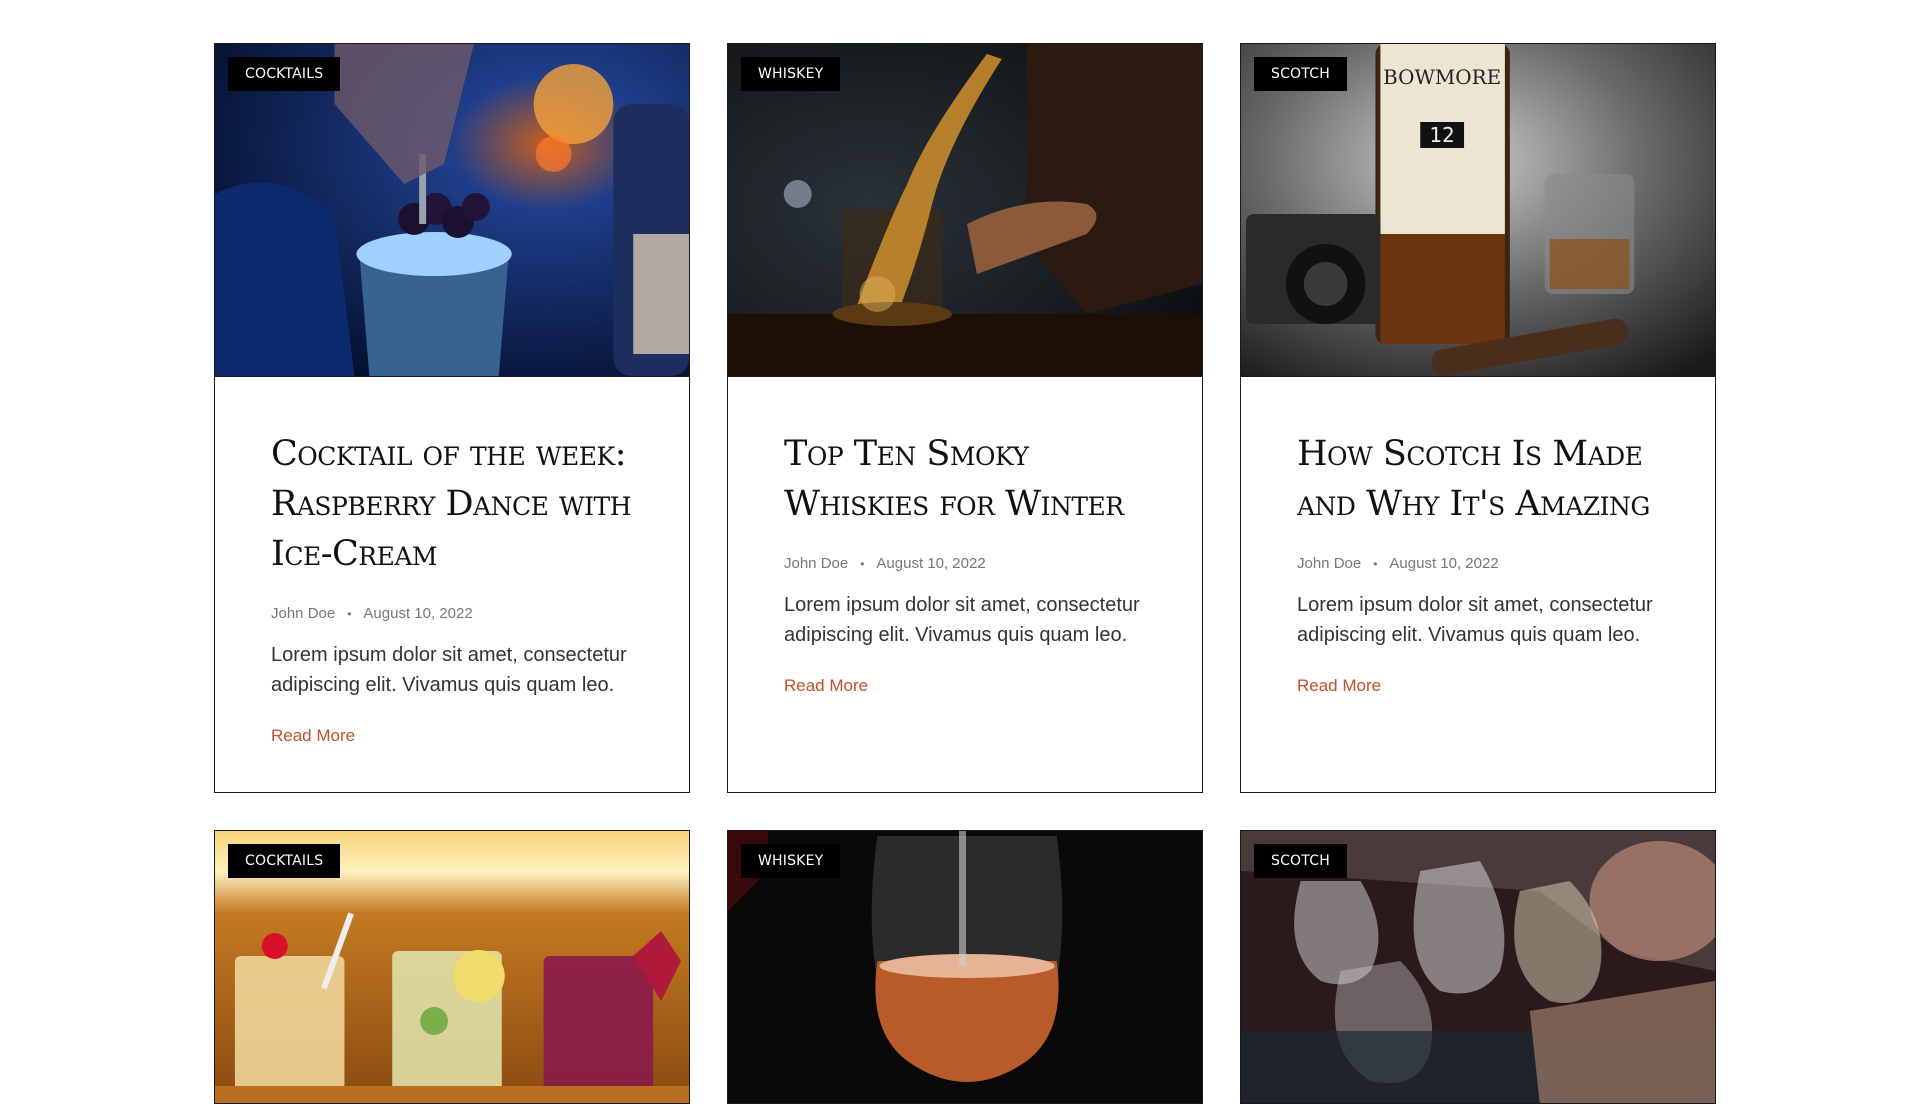  I want to click on whiskey-image, so click(965, 210).